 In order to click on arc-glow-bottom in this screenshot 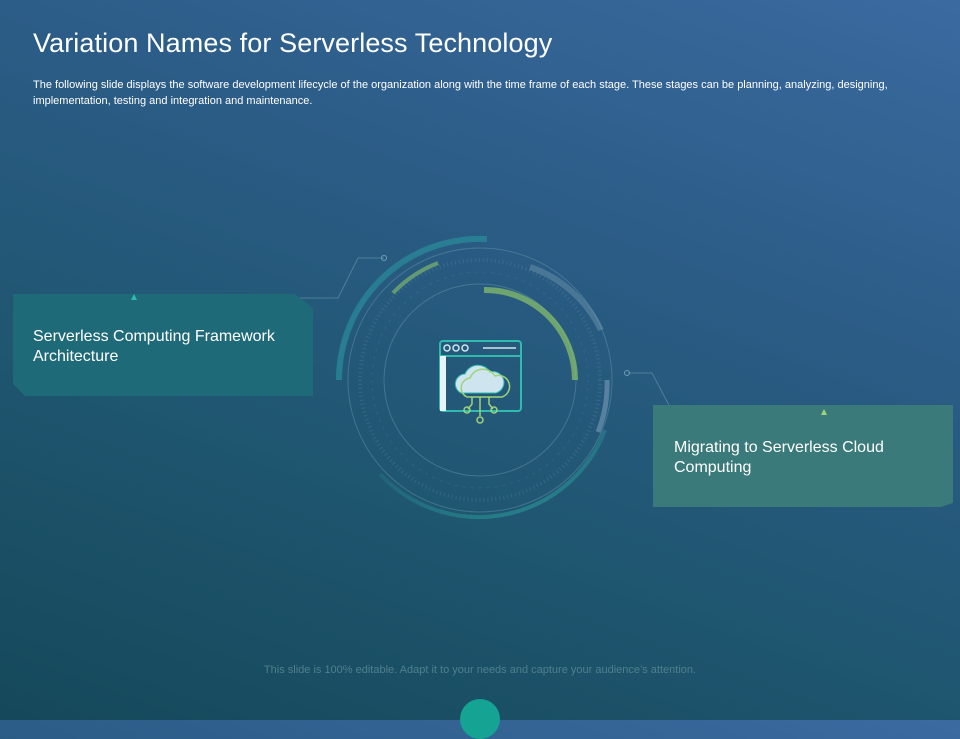, I will do `click(492, 474)`.